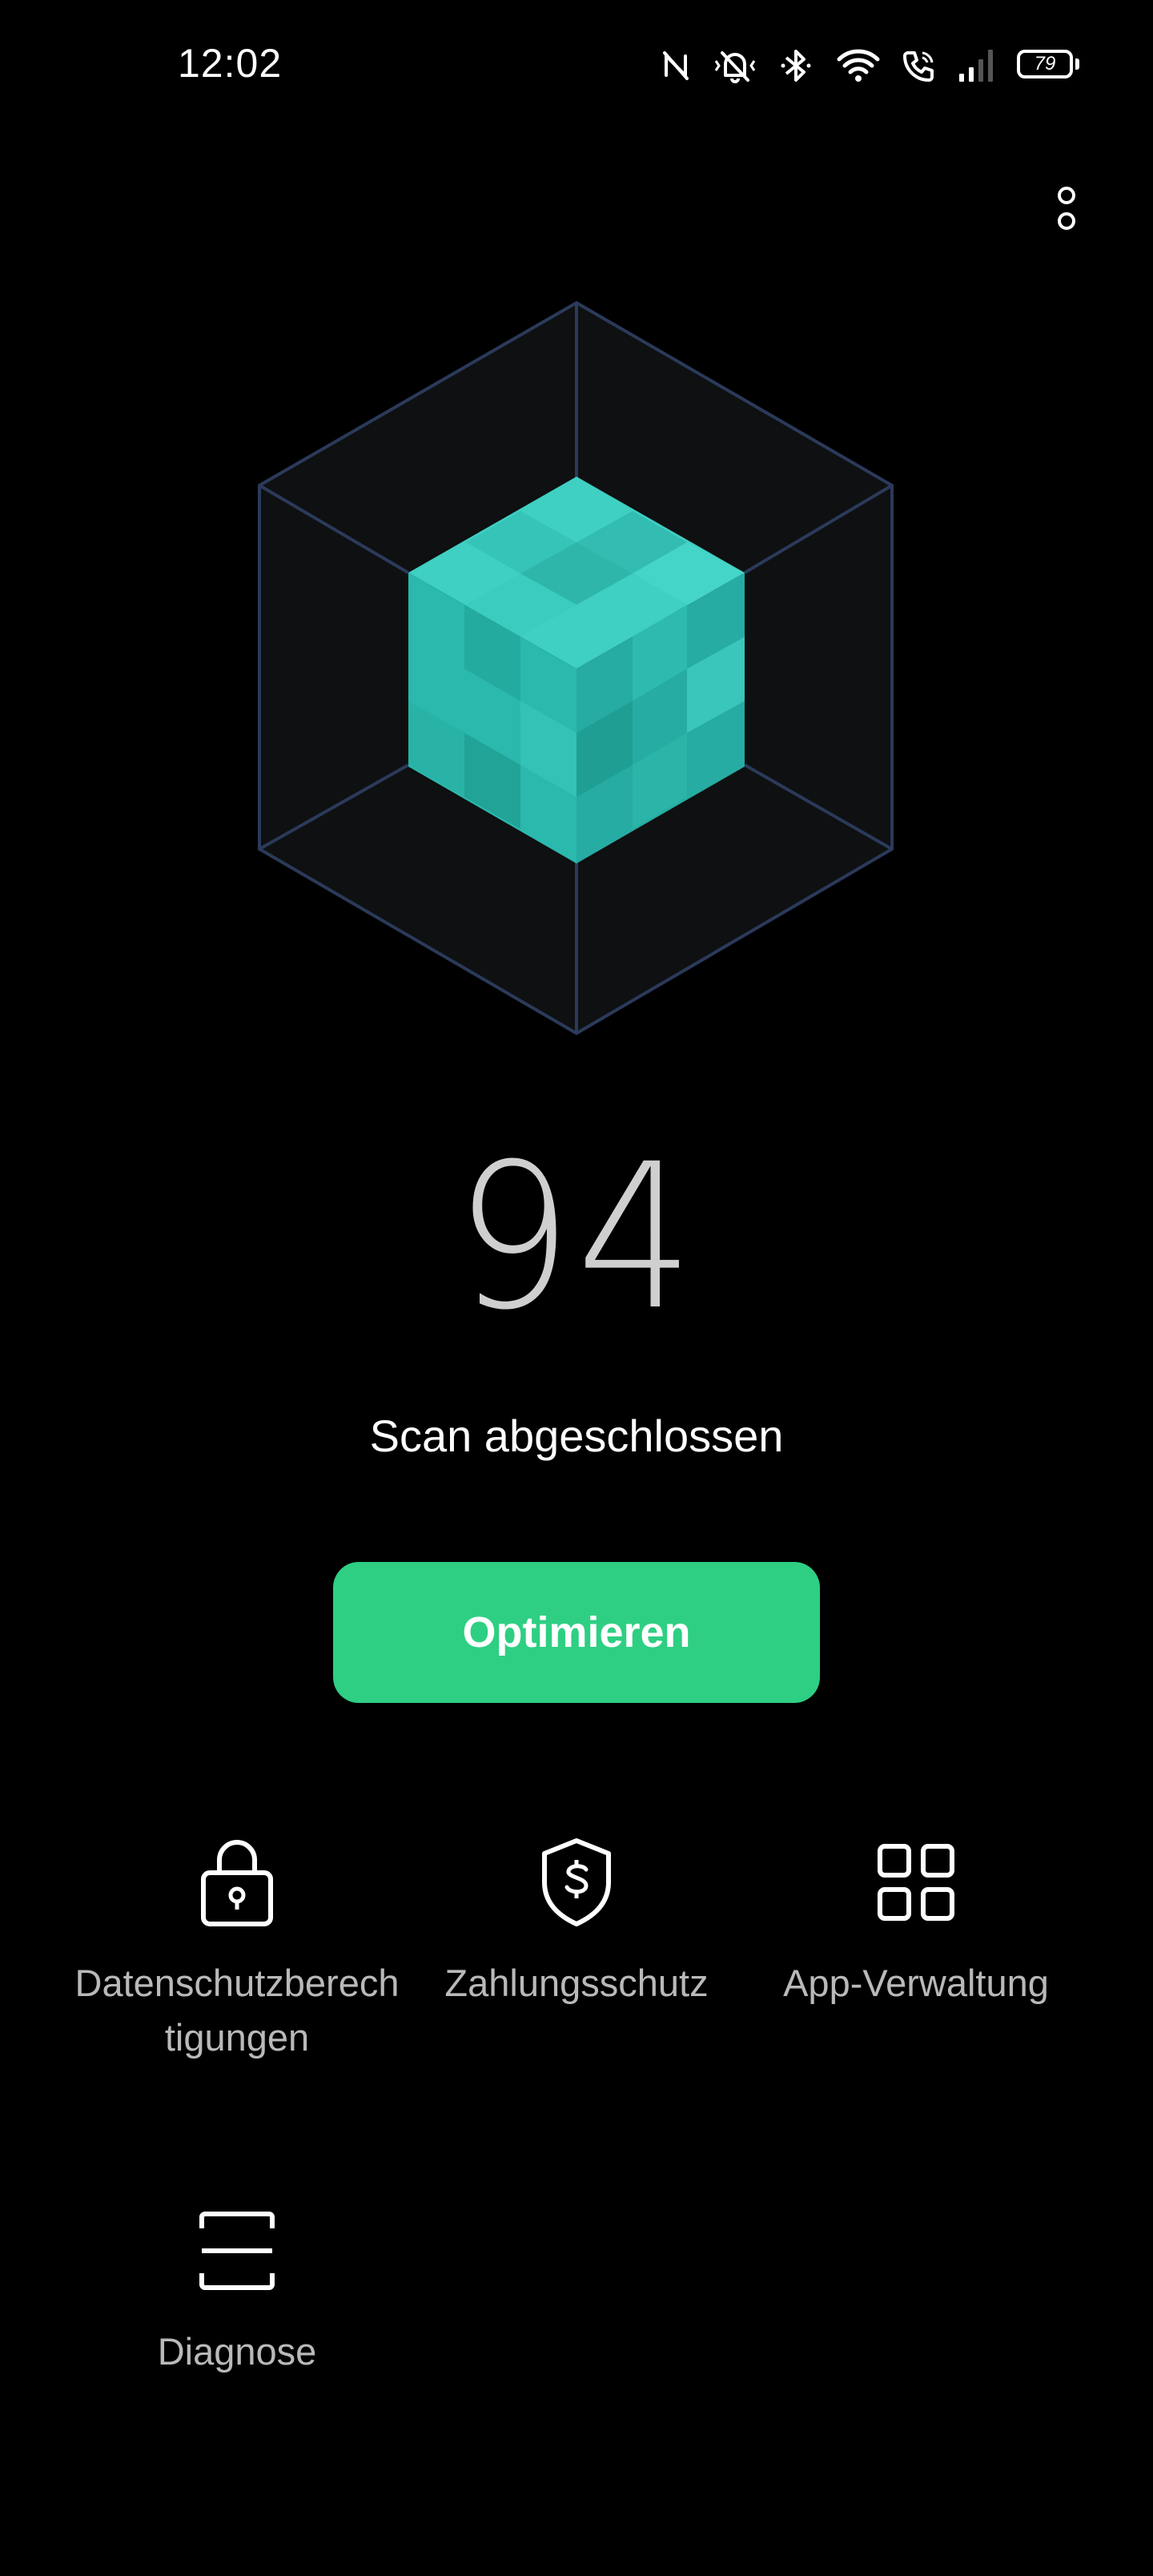  I want to click on app-grid-icon, so click(916, 1882).